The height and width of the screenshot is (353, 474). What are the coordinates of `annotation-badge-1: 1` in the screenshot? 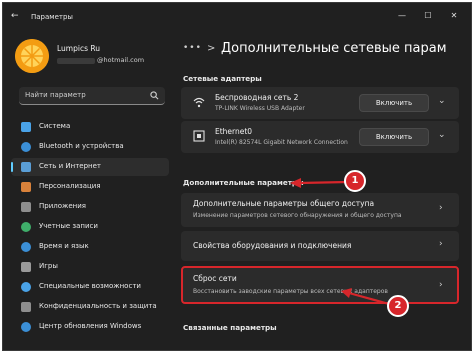 It's located at (355, 181).